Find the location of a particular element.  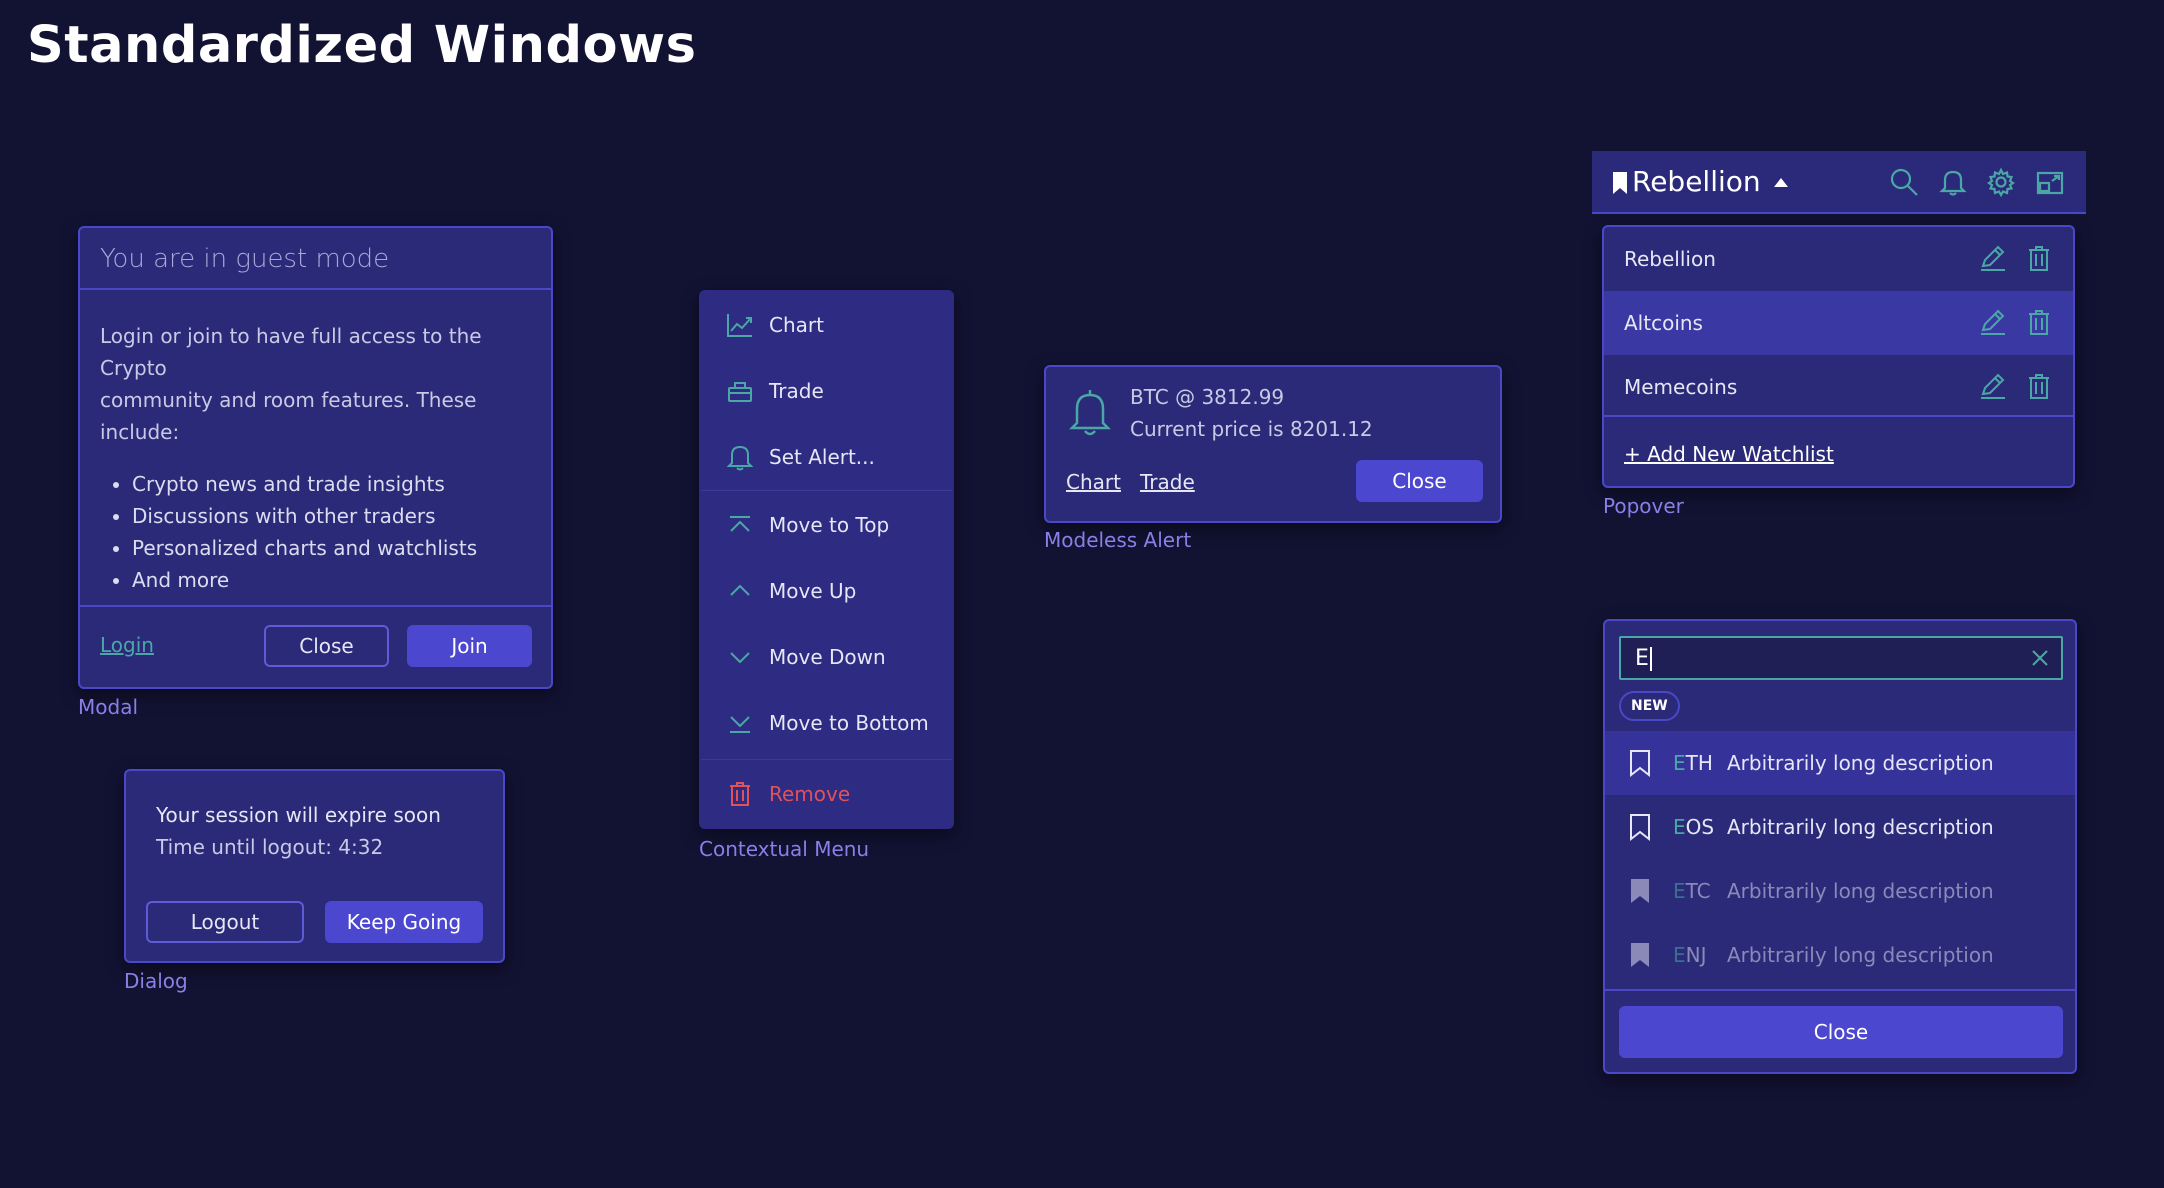

popover-caption: Popover is located at coordinates (1643, 506).